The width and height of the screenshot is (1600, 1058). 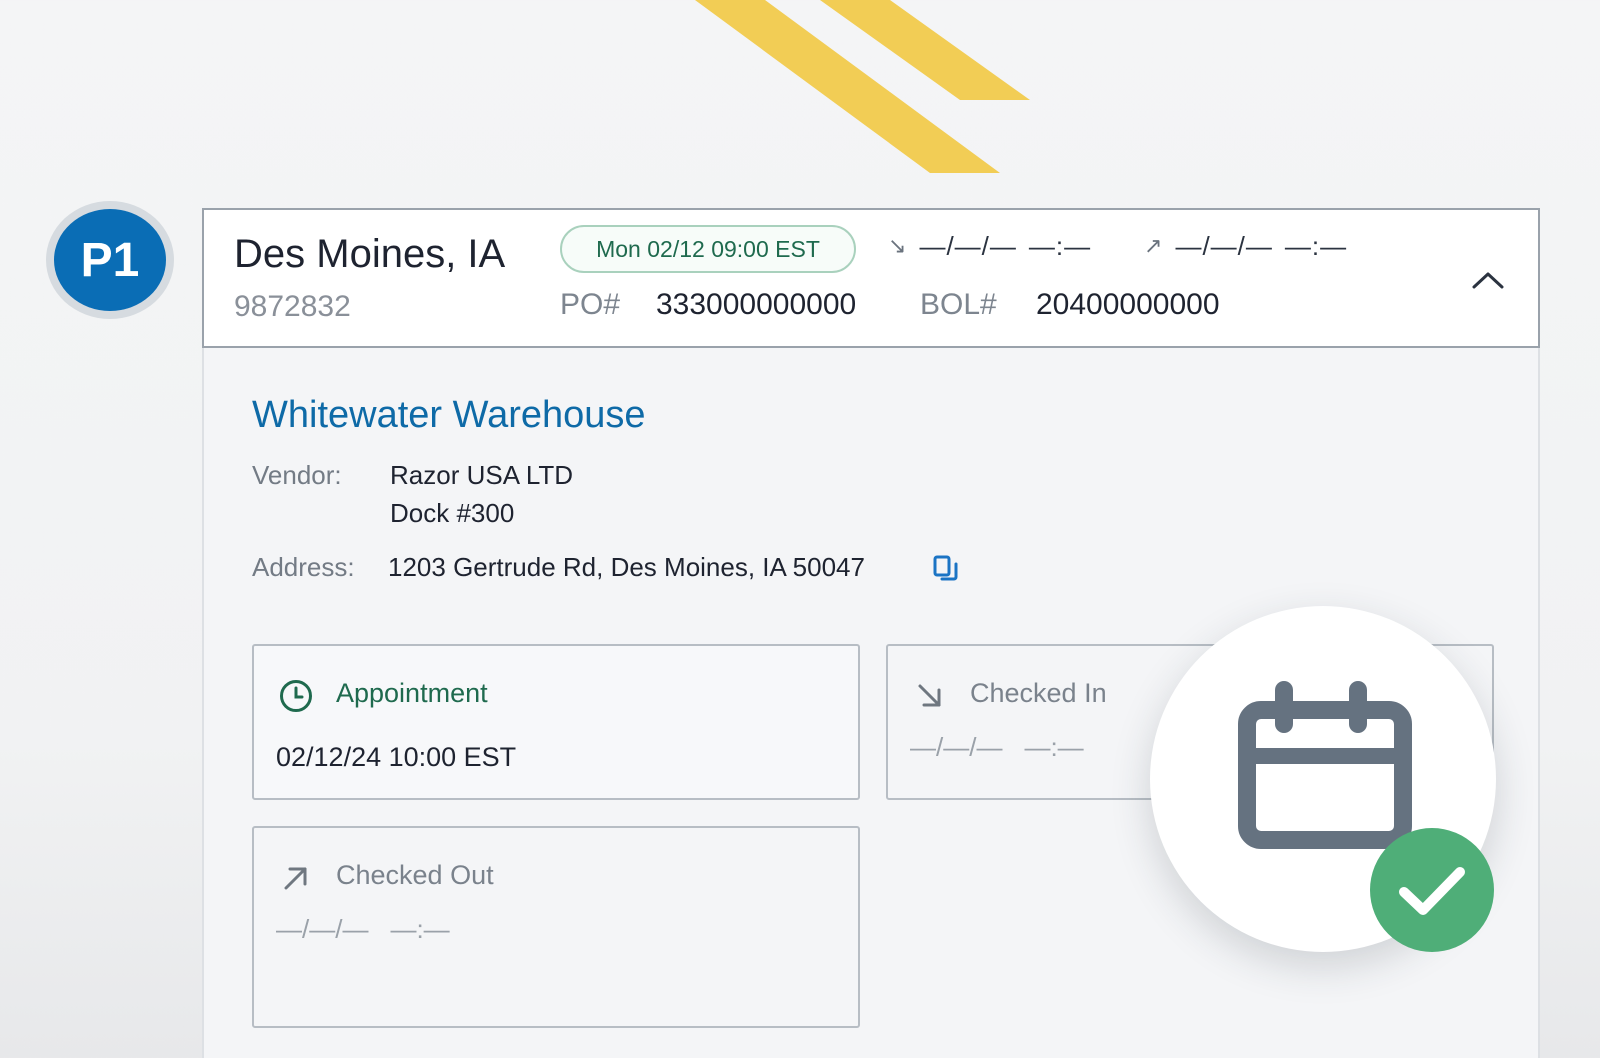 What do you see at coordinates (956, 747) in the screenshot?
I see `checked-in-date: —/—/—` at bounding box center [956, 747].